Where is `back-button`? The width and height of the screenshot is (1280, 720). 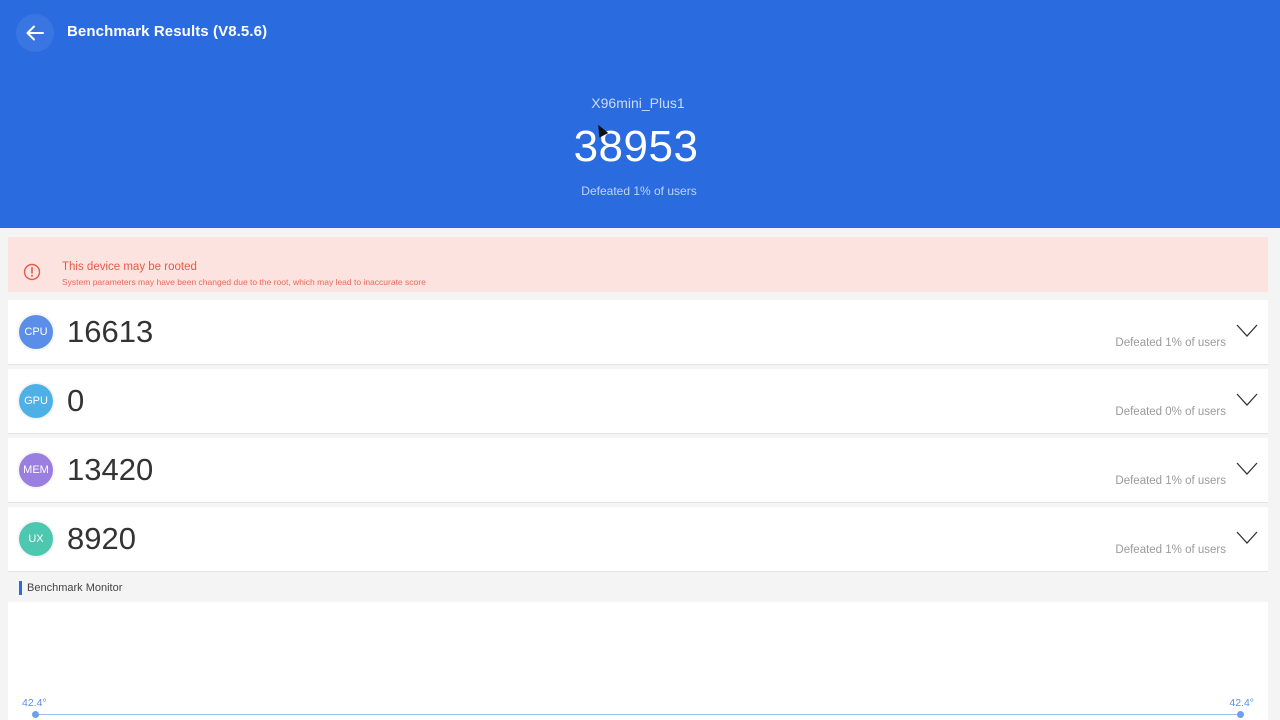 back-button is located at coordinates (35, 33).